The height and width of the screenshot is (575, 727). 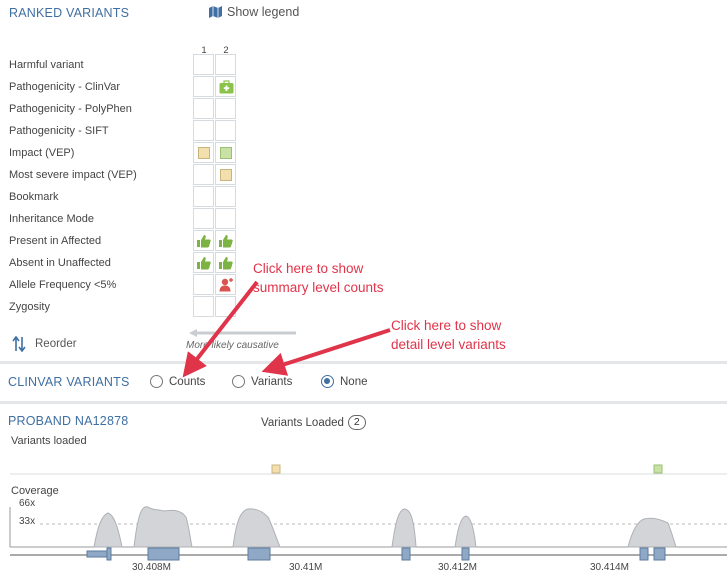 I want to click on variants-loaded-track-label: Variants loaded, so click(x=49, y=441).